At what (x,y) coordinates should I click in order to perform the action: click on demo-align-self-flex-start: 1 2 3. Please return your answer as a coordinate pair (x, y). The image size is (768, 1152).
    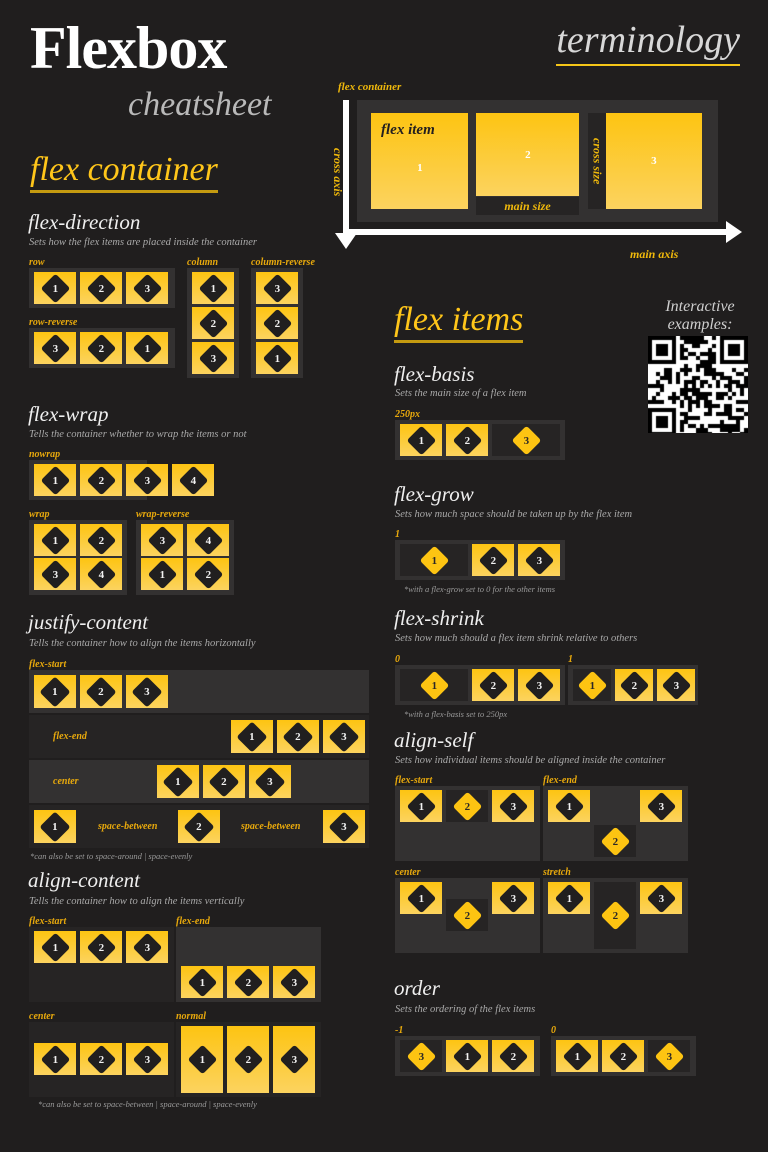
    Looking at the image, I should click on (467, 823).